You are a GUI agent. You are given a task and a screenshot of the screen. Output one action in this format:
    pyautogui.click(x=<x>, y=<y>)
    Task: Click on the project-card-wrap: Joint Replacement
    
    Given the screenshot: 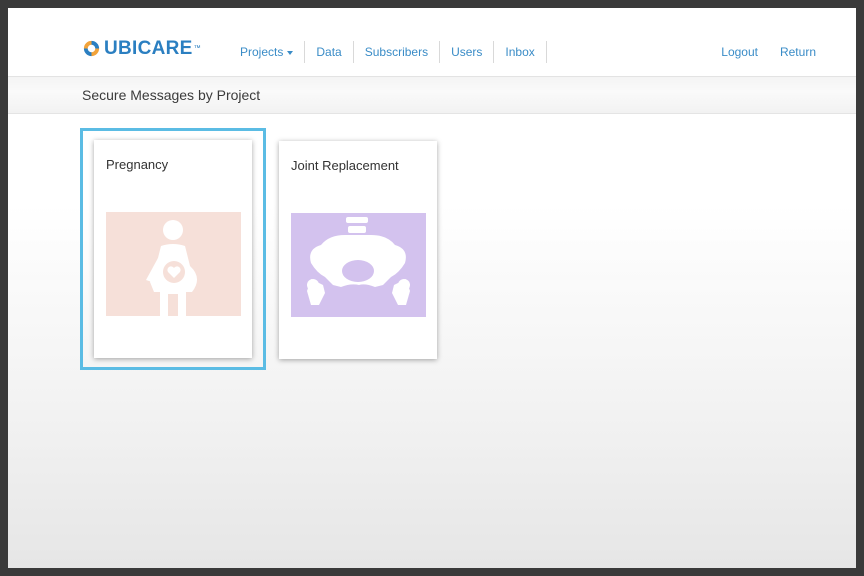 What is the action you would take?
    pyautogui.click(x=358, y=250)
    